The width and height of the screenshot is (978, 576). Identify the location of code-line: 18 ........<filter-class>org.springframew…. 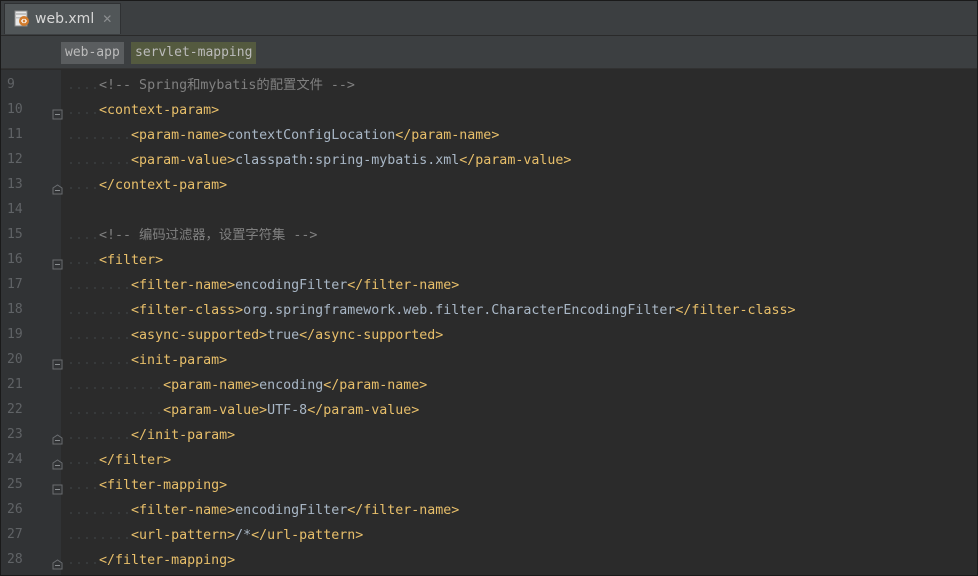
(489, 310).